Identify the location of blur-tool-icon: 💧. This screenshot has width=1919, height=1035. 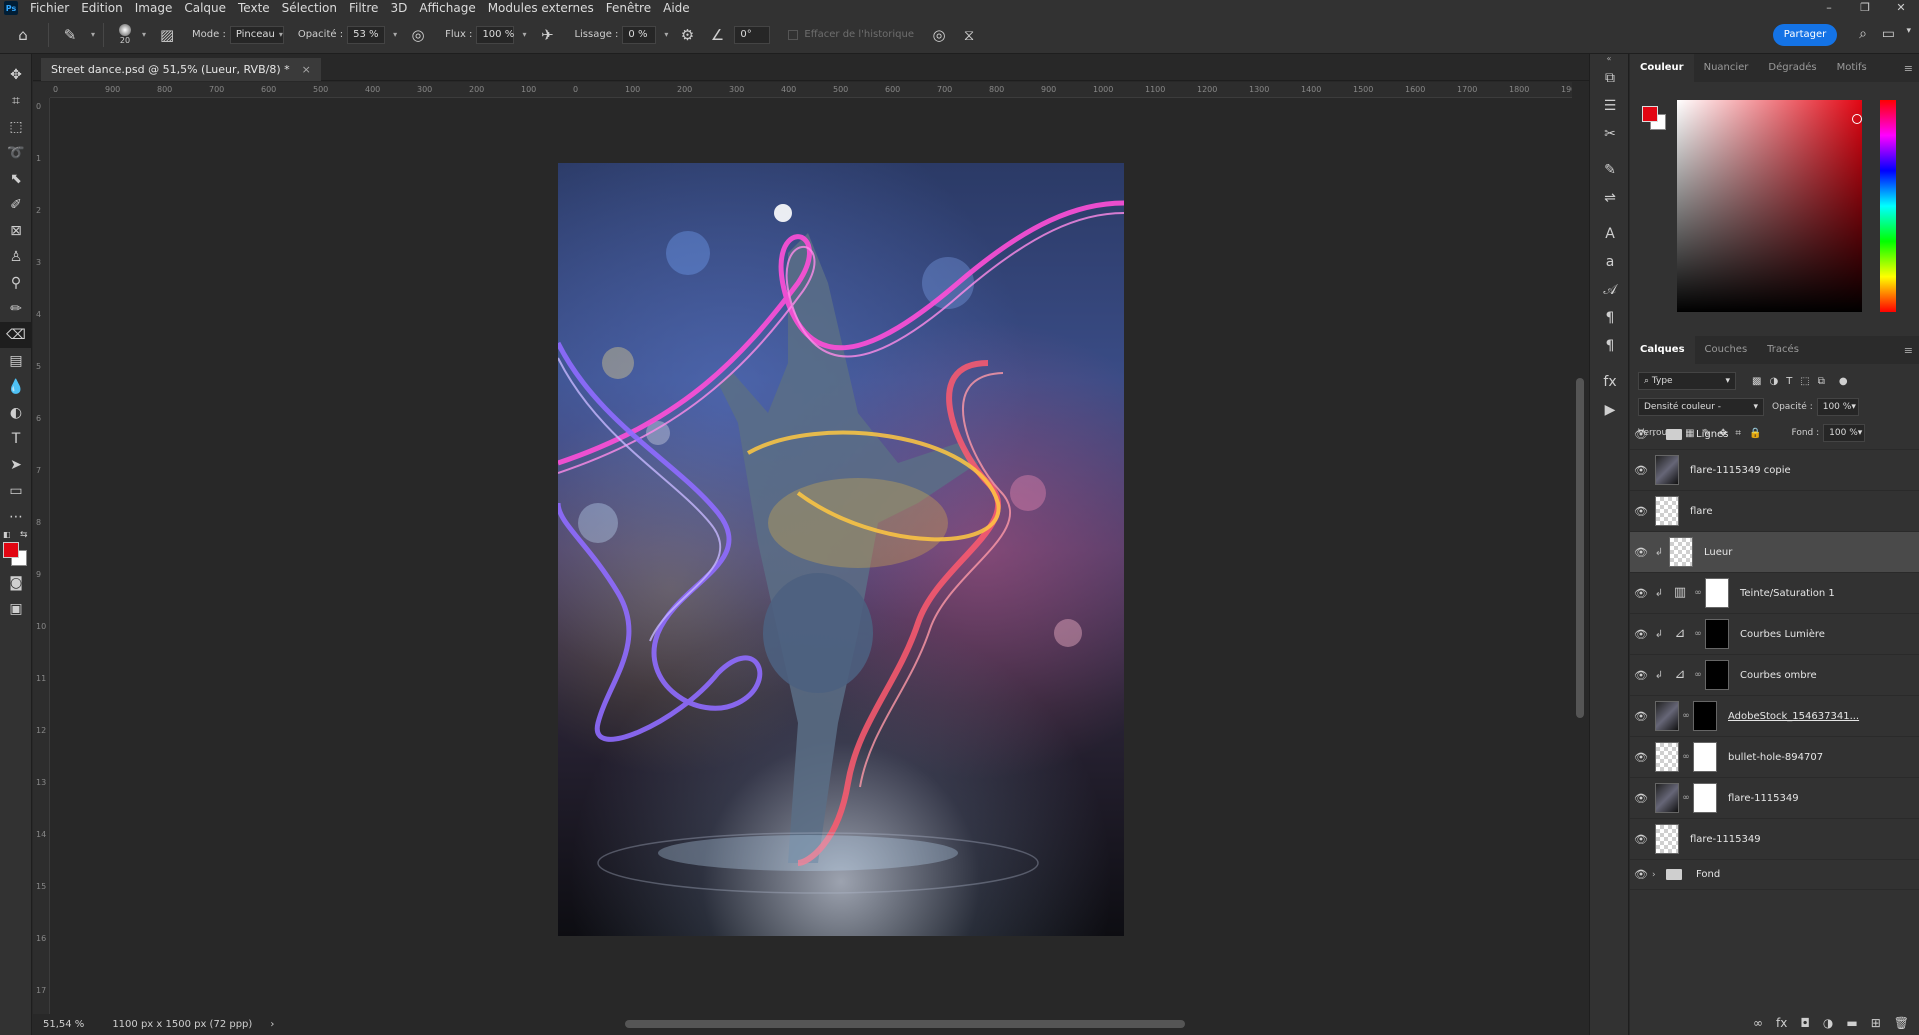
(16, 387).